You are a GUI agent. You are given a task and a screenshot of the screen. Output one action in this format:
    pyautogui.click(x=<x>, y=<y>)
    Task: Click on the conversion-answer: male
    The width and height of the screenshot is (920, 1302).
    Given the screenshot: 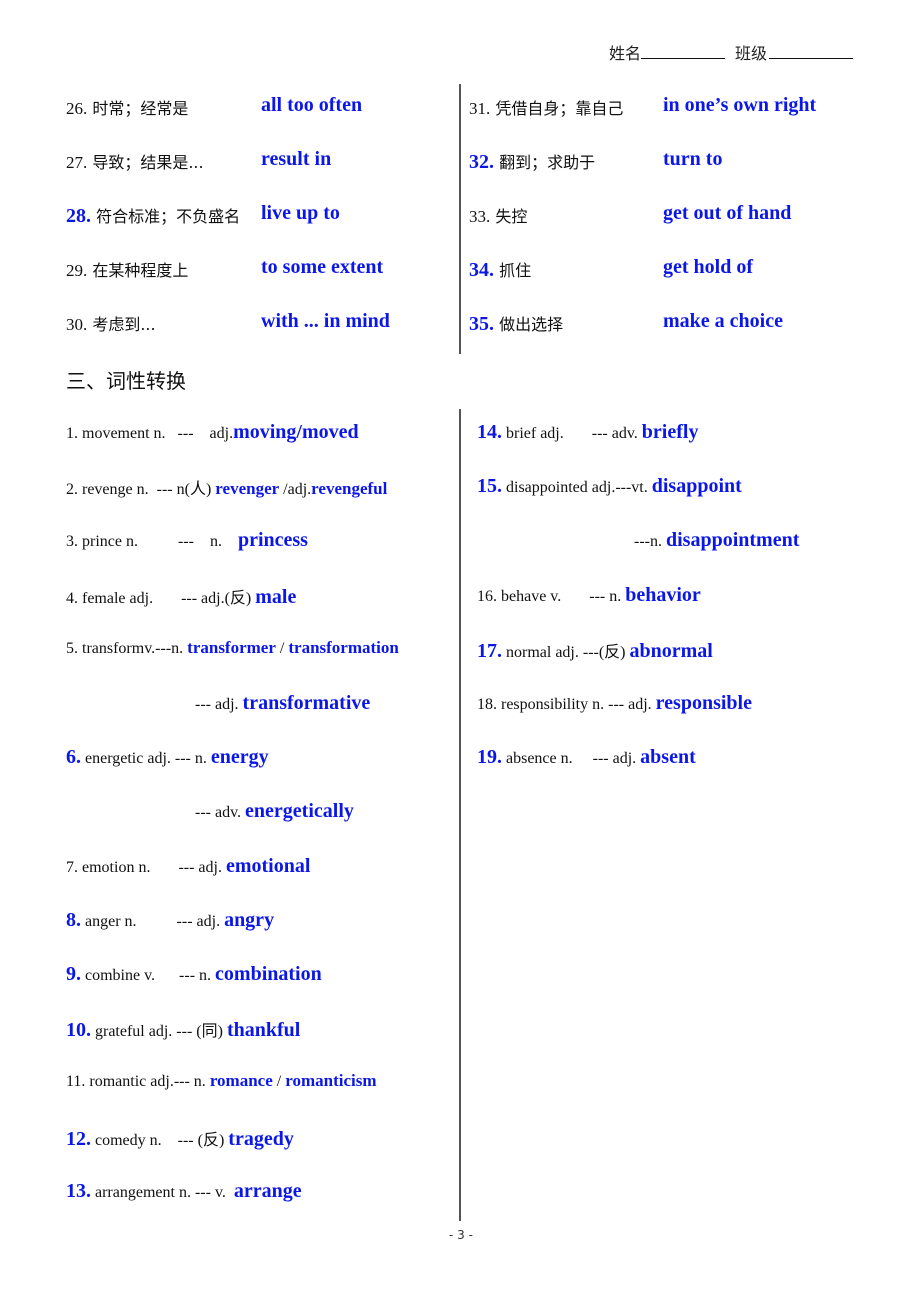 What is the action you would take?
    pyautogui.click(x=276, y=596)
    